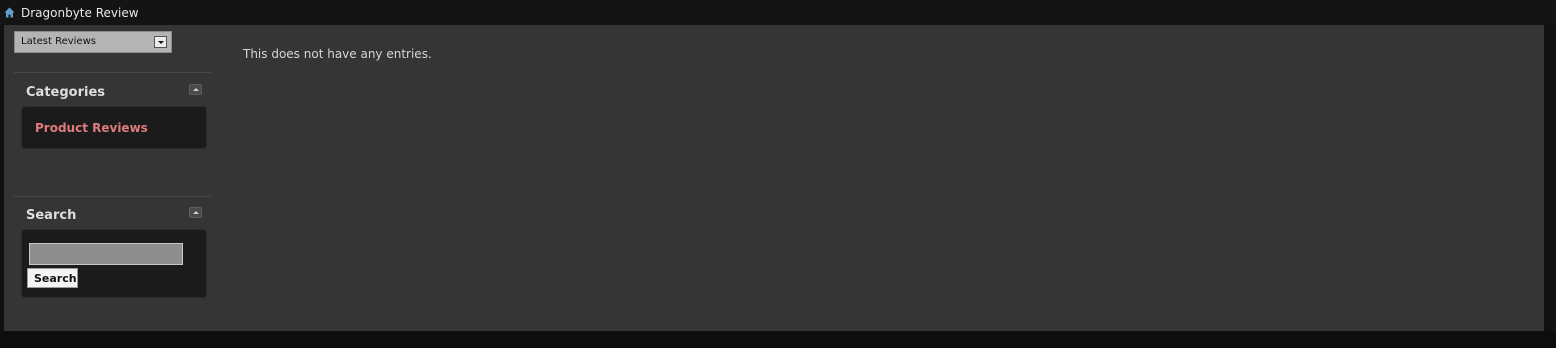 The image size is (1556, 348). I want to click on category-link-product-reviews: Product Reviews, so click(91, 128).